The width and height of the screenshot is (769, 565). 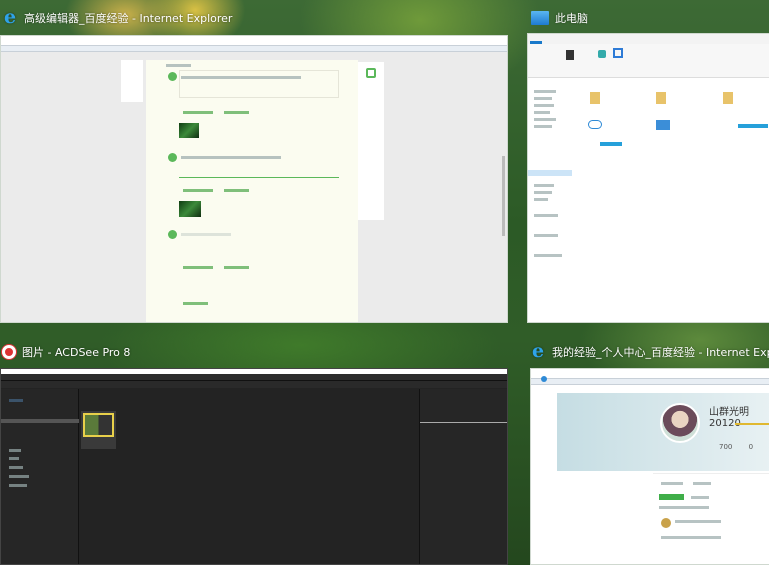 I want to click on window-title-this-pc: 此电脑, so click(x=559, y=18).